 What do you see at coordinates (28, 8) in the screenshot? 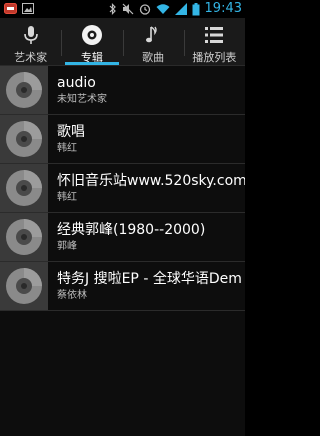
I see `image-icon` at bounding box center [28, 8].